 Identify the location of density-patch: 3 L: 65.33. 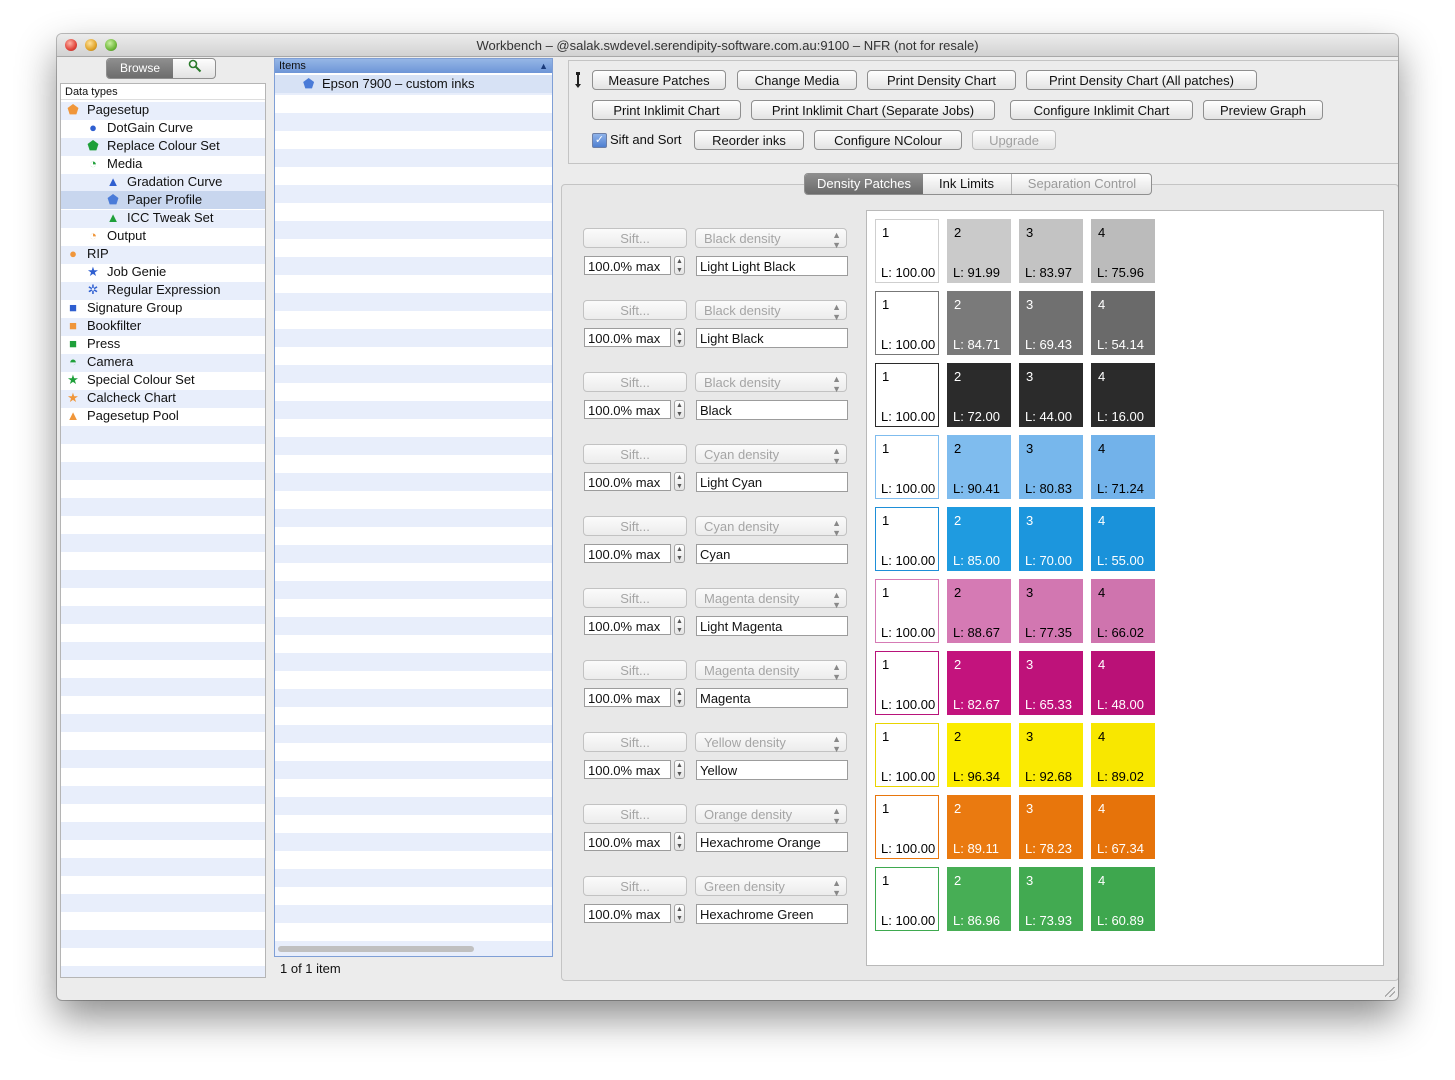
(1051, 683).